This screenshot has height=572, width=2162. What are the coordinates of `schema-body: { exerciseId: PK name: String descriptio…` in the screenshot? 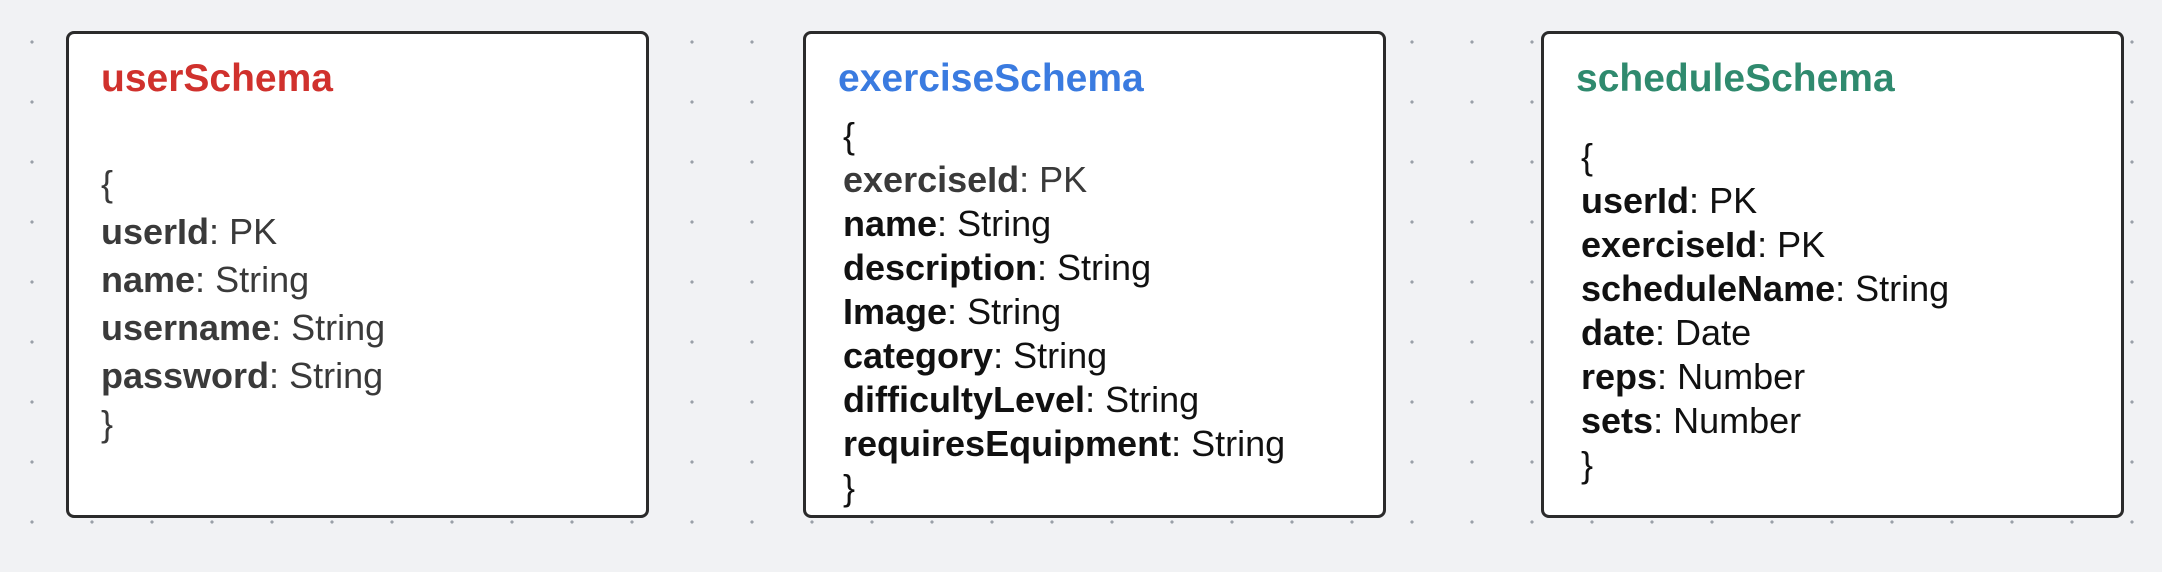 It's located at (1064, 312).